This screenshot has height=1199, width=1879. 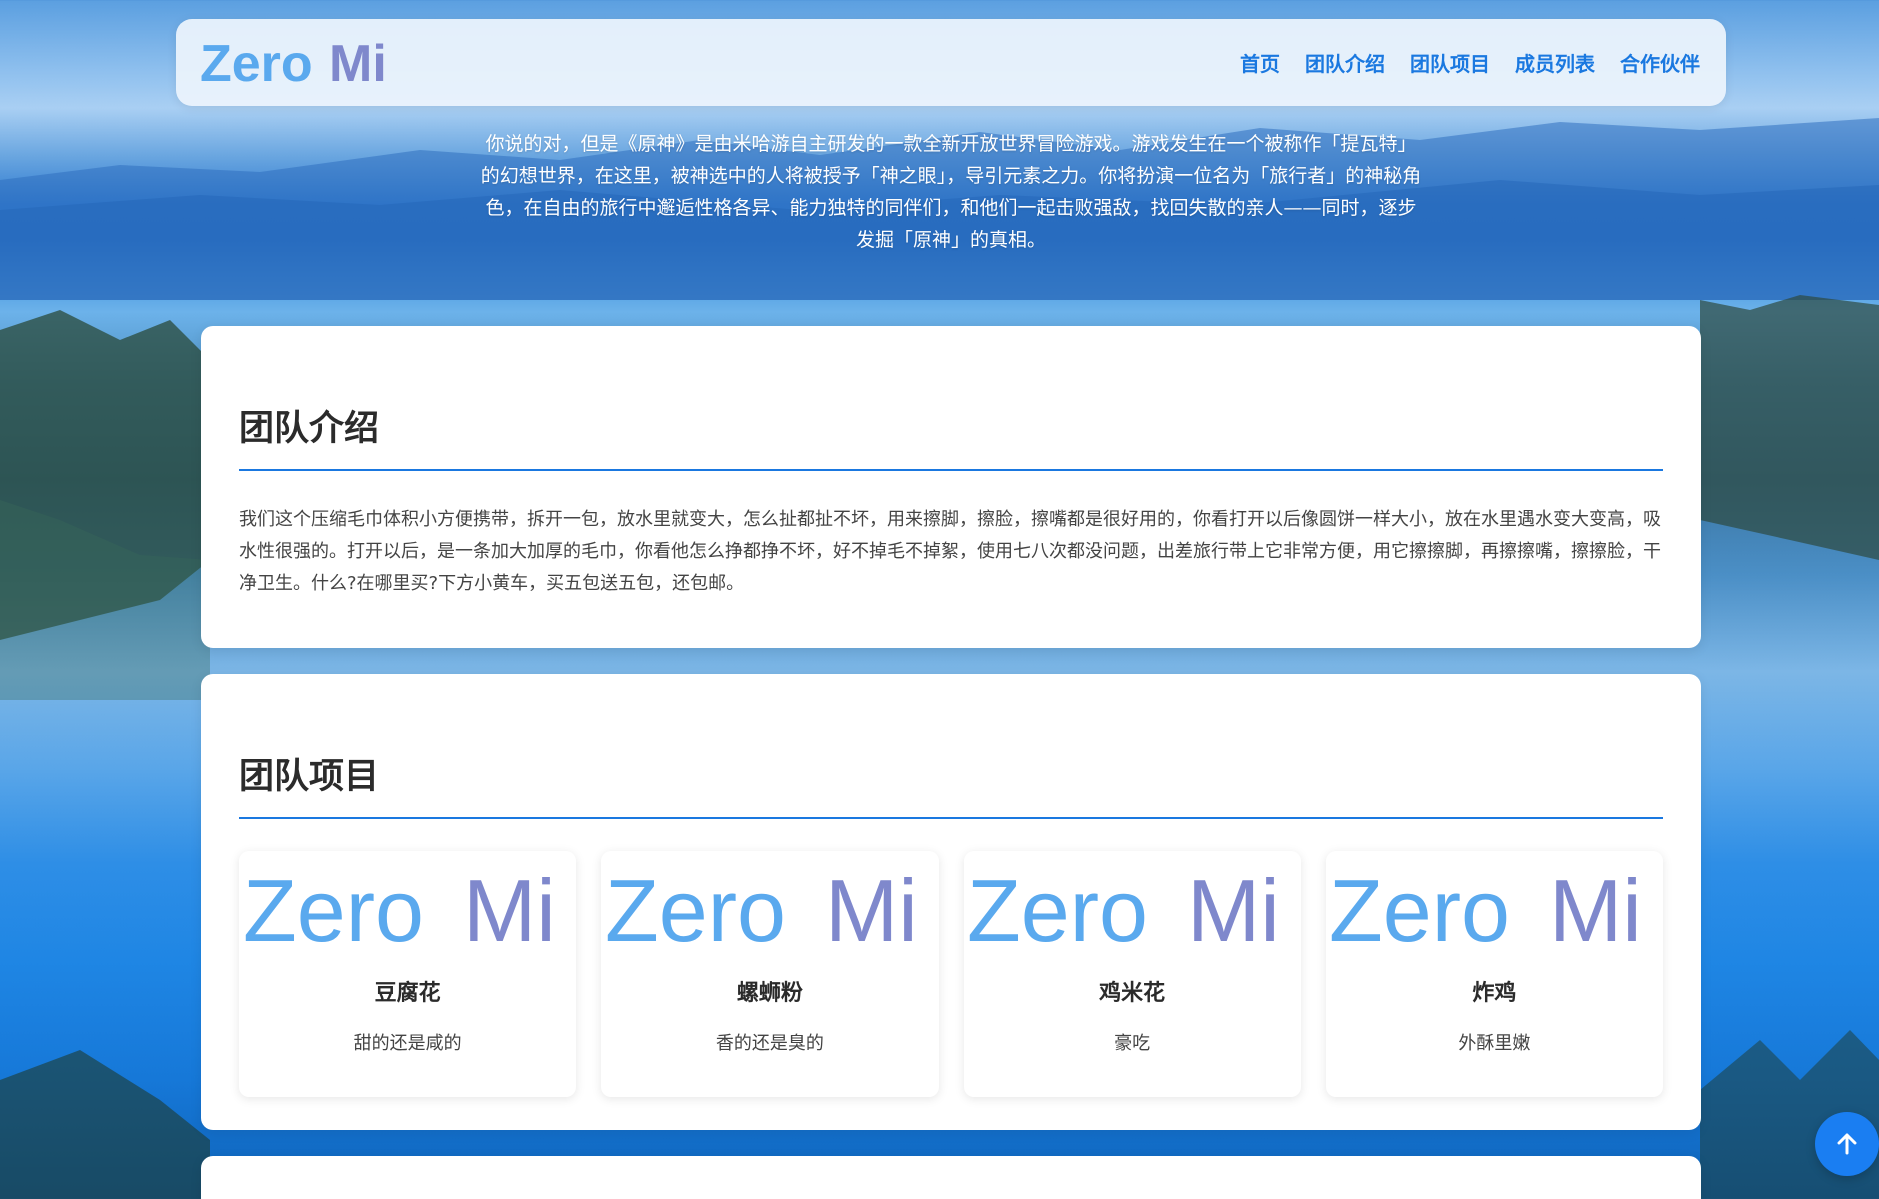 I want to click on main-nav: 首页 团队介绍 团队项目 成员列表 合作伙伴, so click(x=1470, y=62).